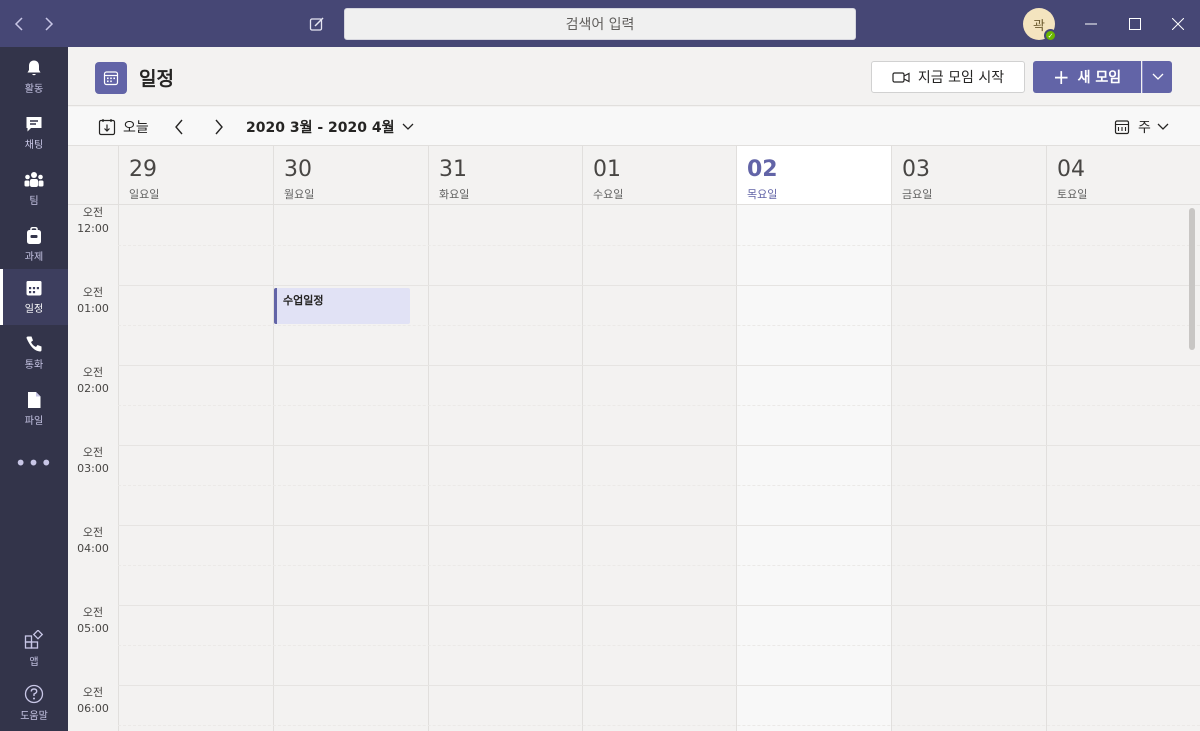  What do you see at coordinates (600, 24) in the screenshot?
I see `search-input: 검색어 입력` at bounding box center [600, 24].